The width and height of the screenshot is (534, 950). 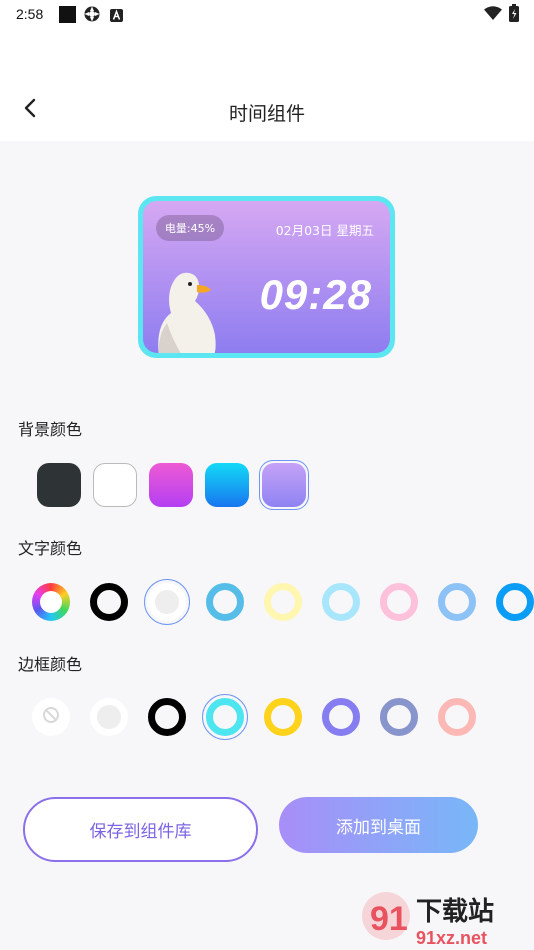 I want to click on bg-swatch-dark, so click(x=59, y=485).